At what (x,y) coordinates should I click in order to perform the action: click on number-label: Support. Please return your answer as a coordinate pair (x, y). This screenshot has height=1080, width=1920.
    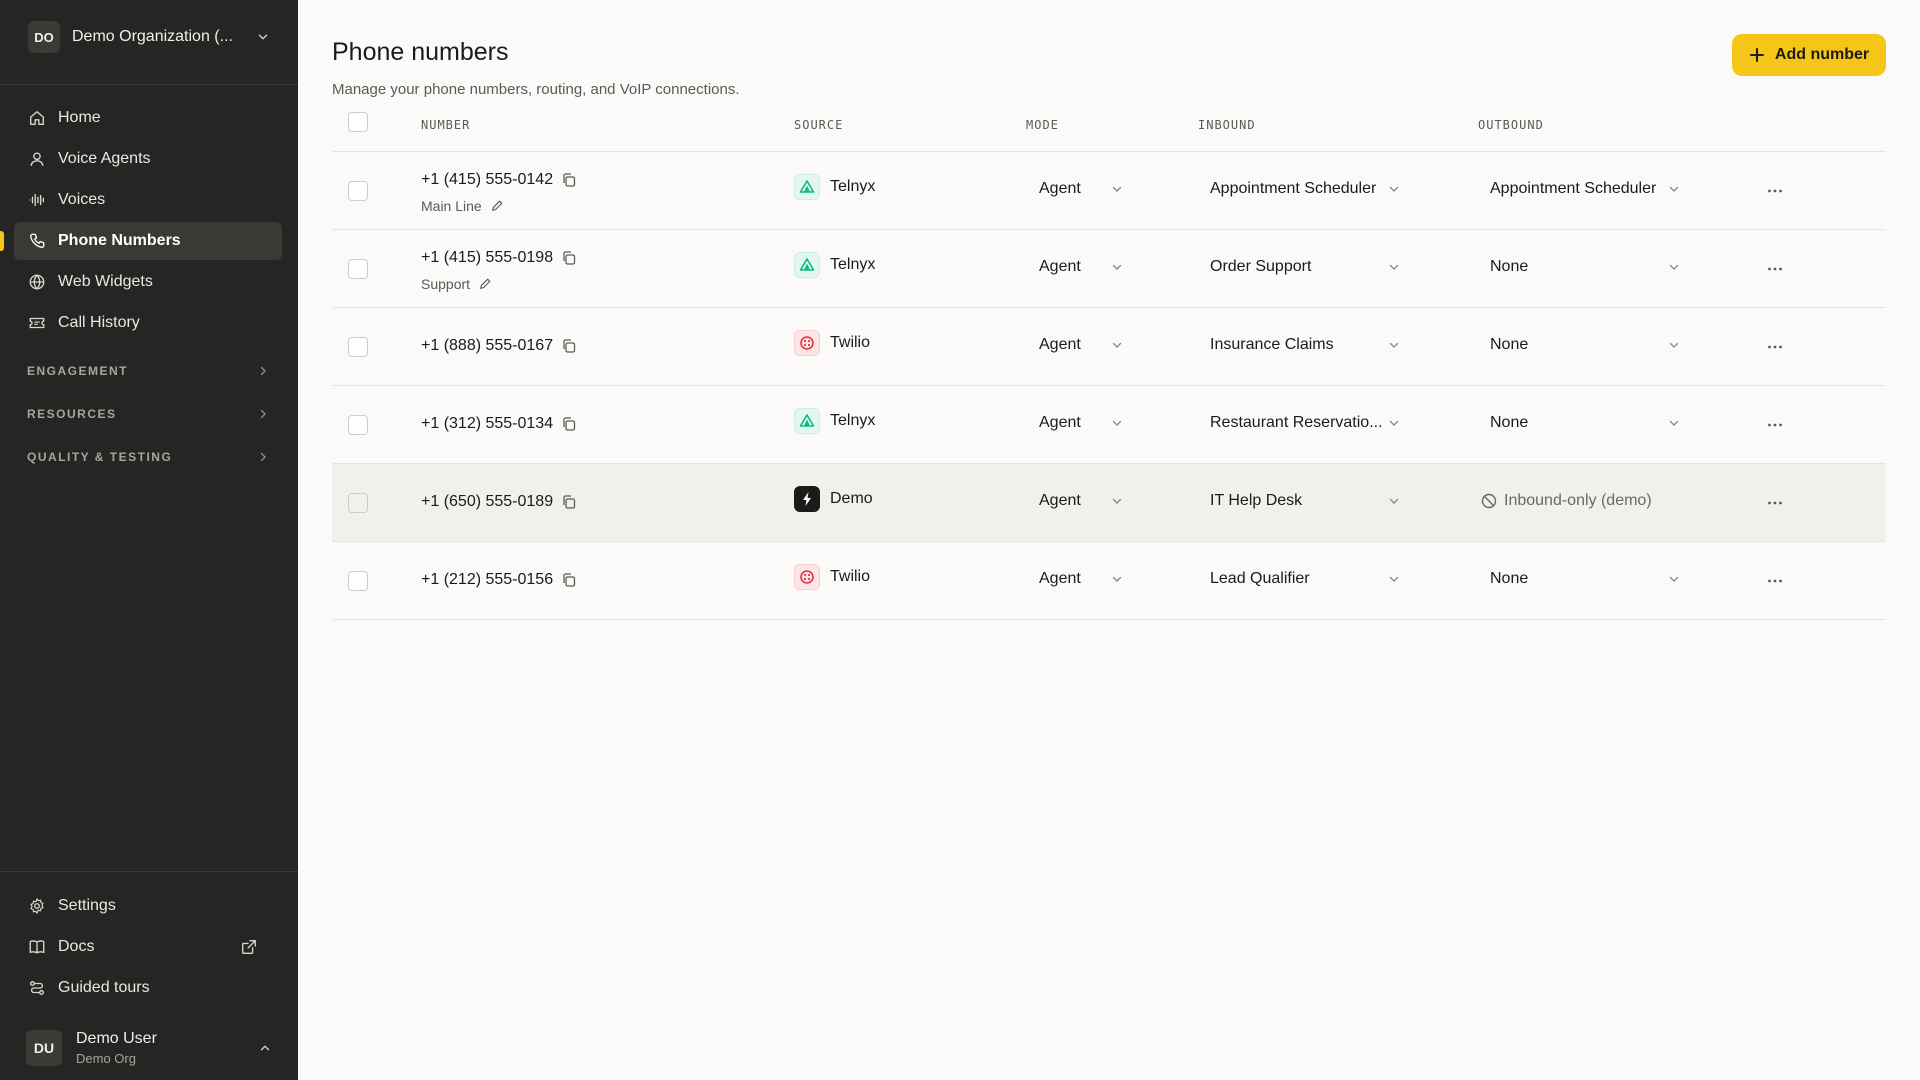
    Looking at the image, I should click on (456, 284).